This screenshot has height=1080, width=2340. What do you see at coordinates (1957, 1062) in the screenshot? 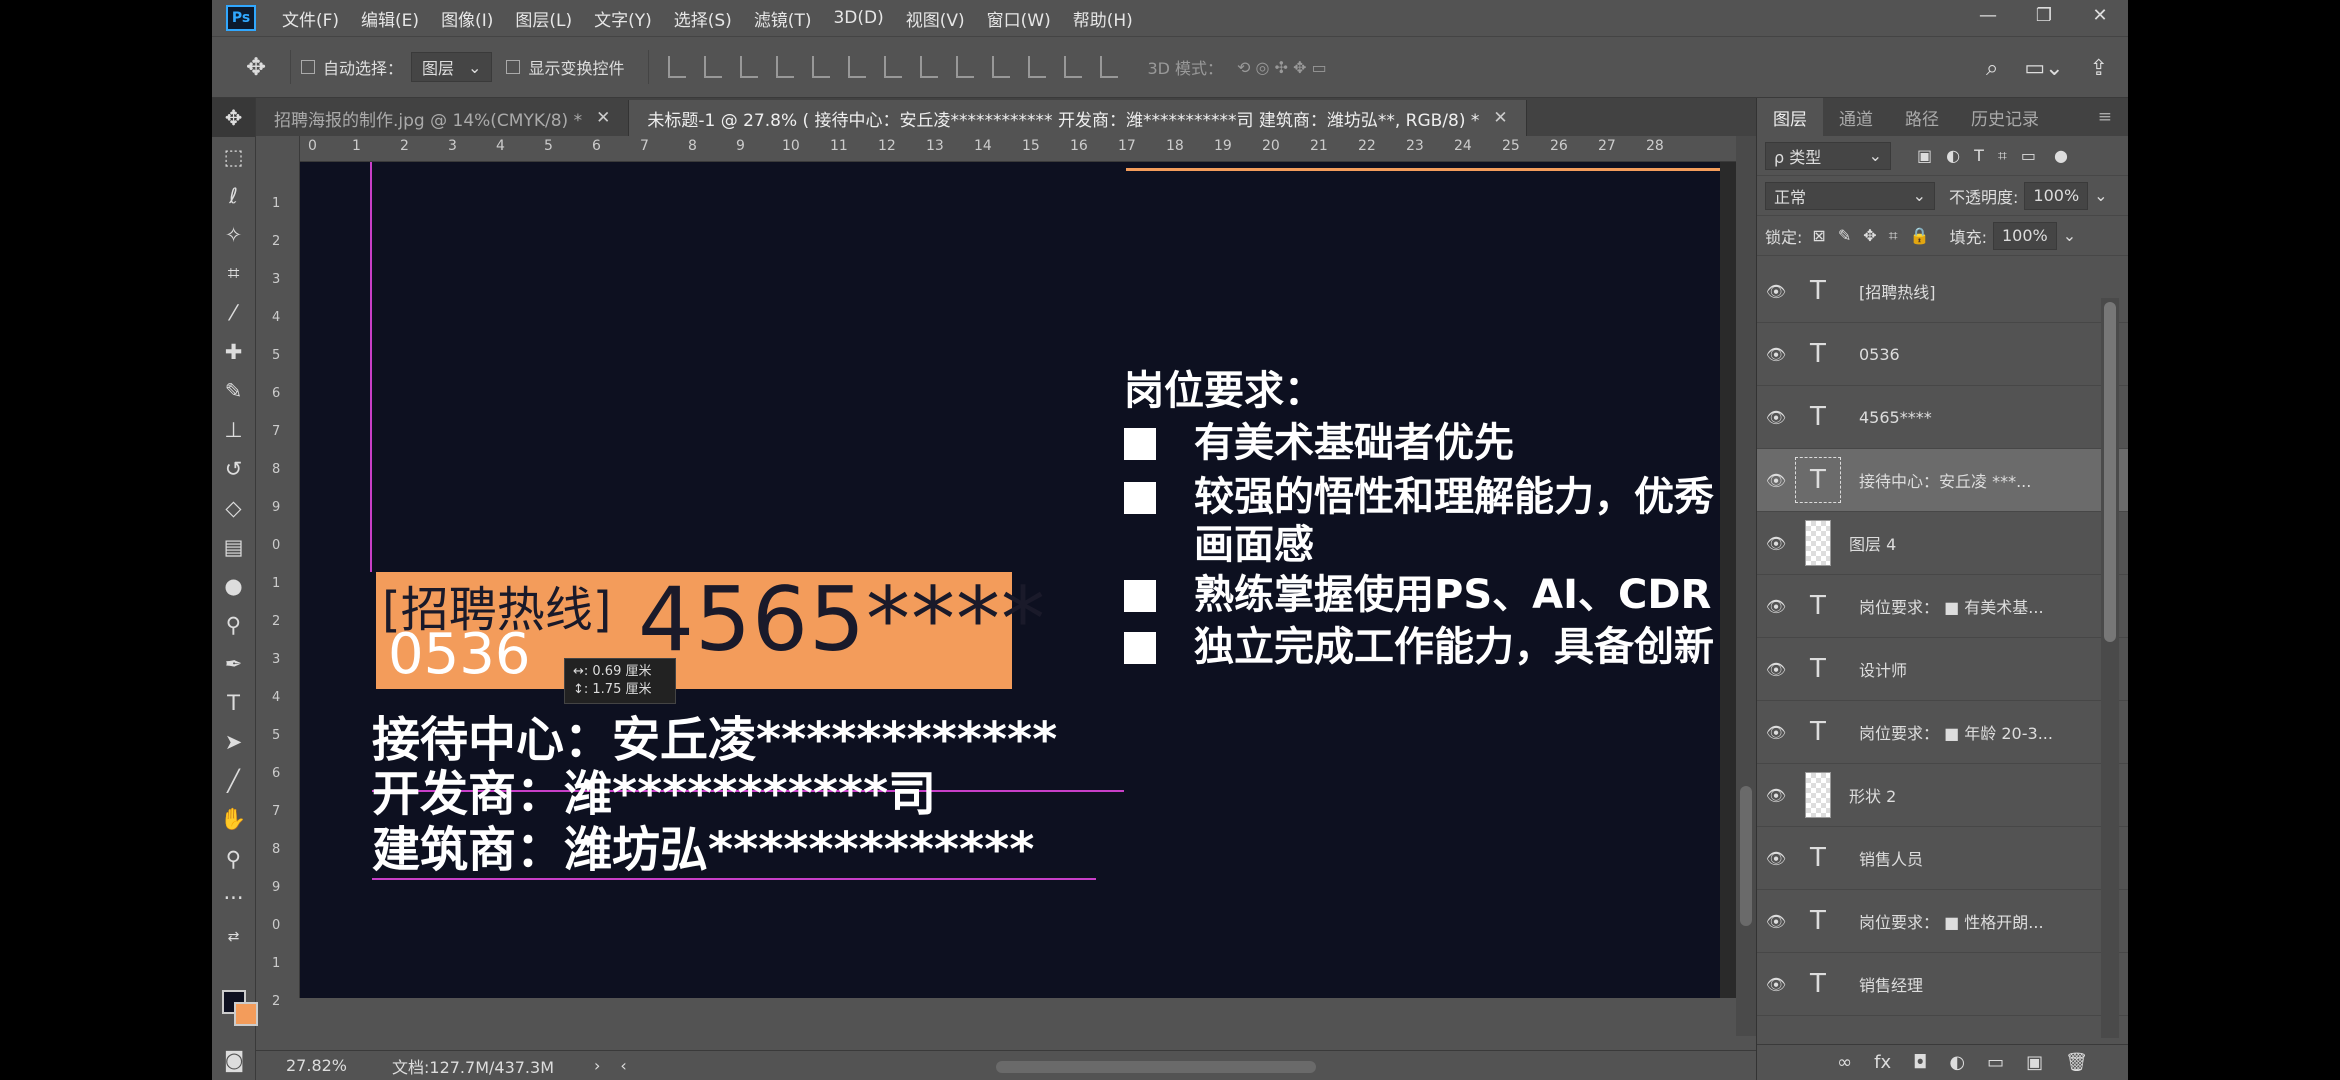
I see `adjustment-layer-icon: ◐` at bounding box center [1957, 1062].